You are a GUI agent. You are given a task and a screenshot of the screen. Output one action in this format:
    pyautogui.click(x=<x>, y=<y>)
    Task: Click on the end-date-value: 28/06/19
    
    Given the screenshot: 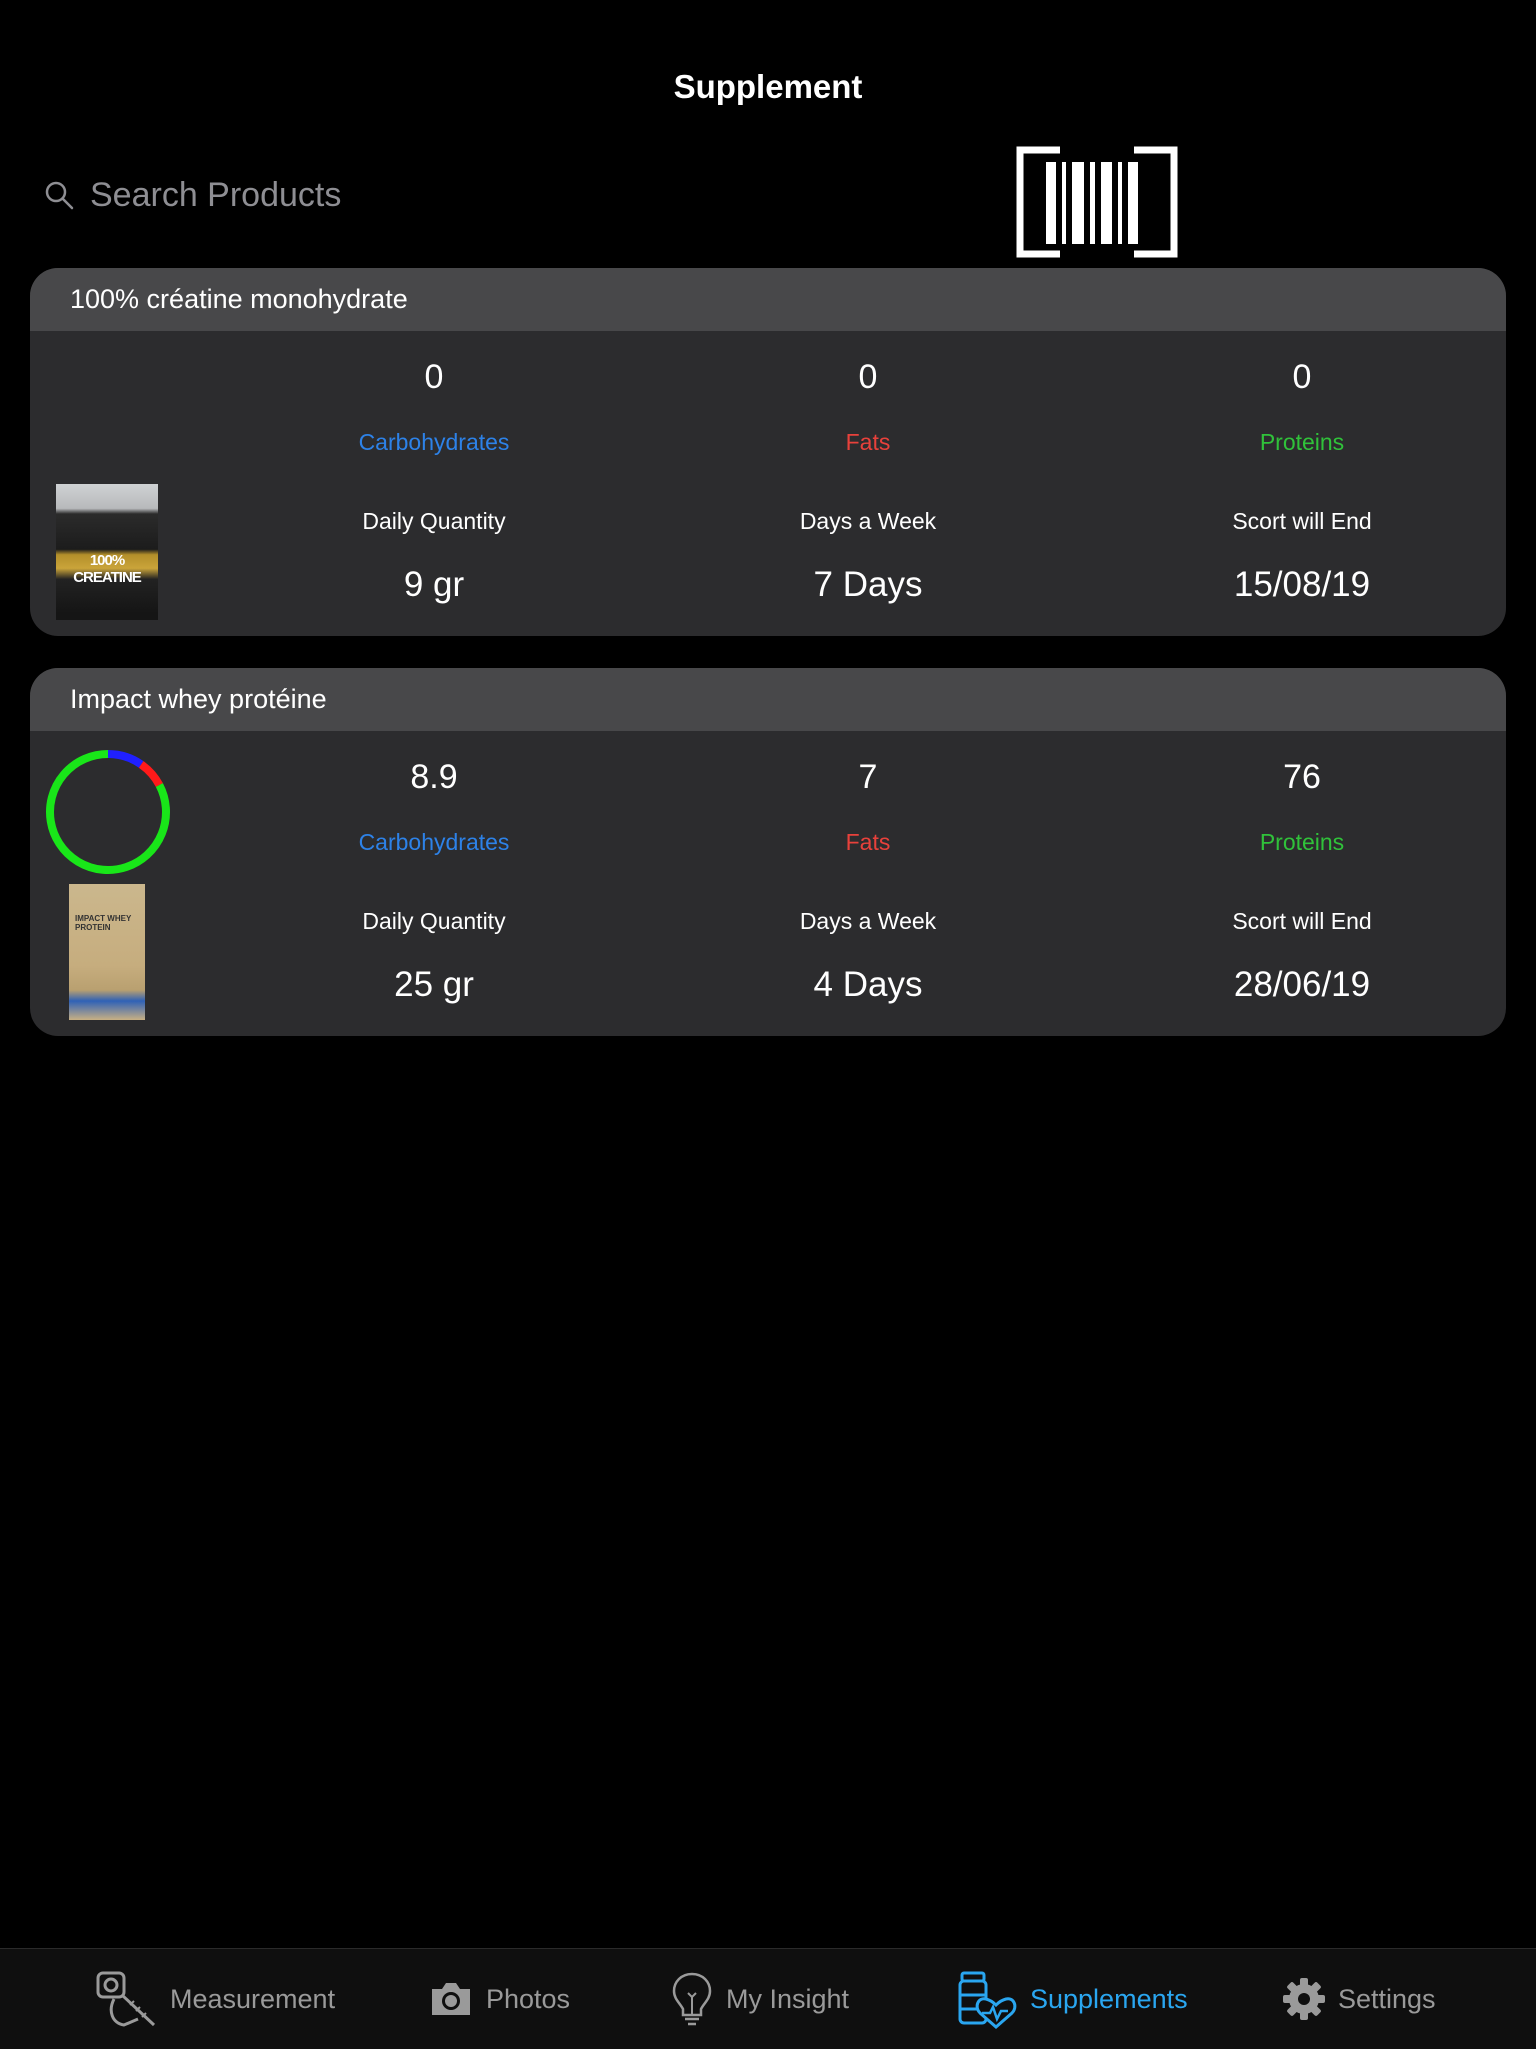 What is the action you would take?
    pyautogui.click(x=1302, y=984)
    